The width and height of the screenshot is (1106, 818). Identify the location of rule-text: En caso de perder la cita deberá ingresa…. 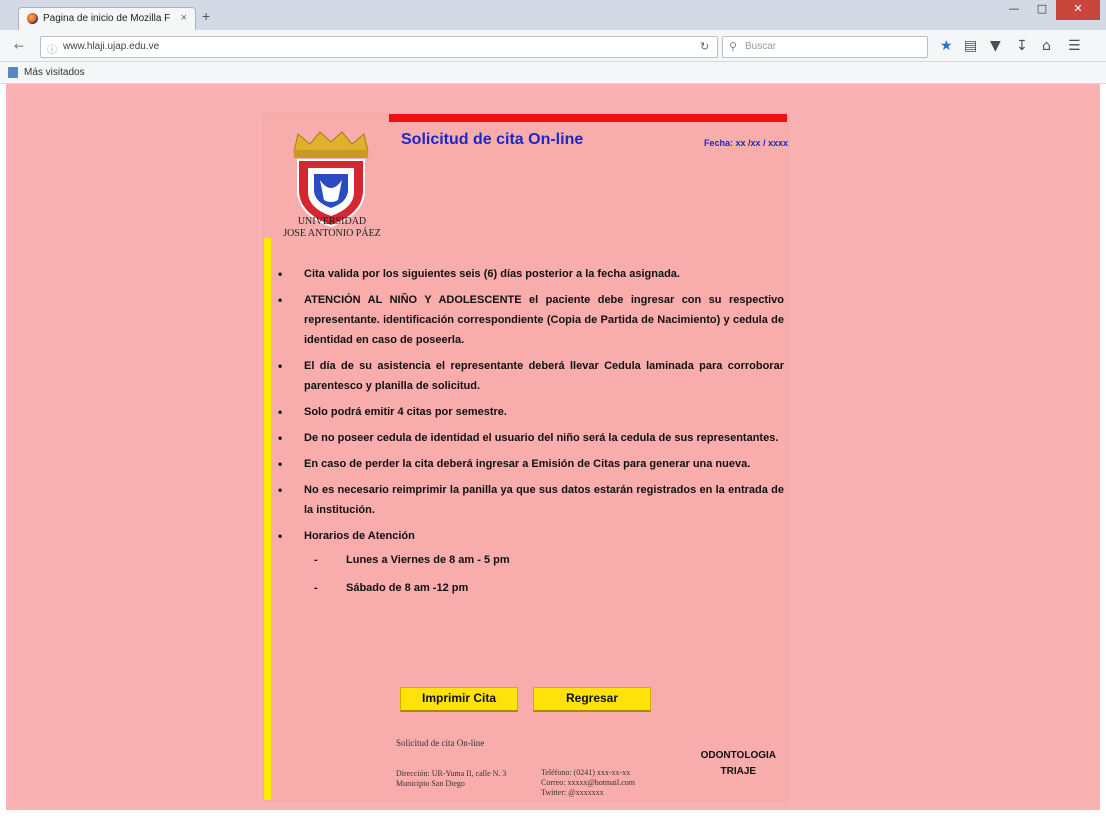
(527, 464).